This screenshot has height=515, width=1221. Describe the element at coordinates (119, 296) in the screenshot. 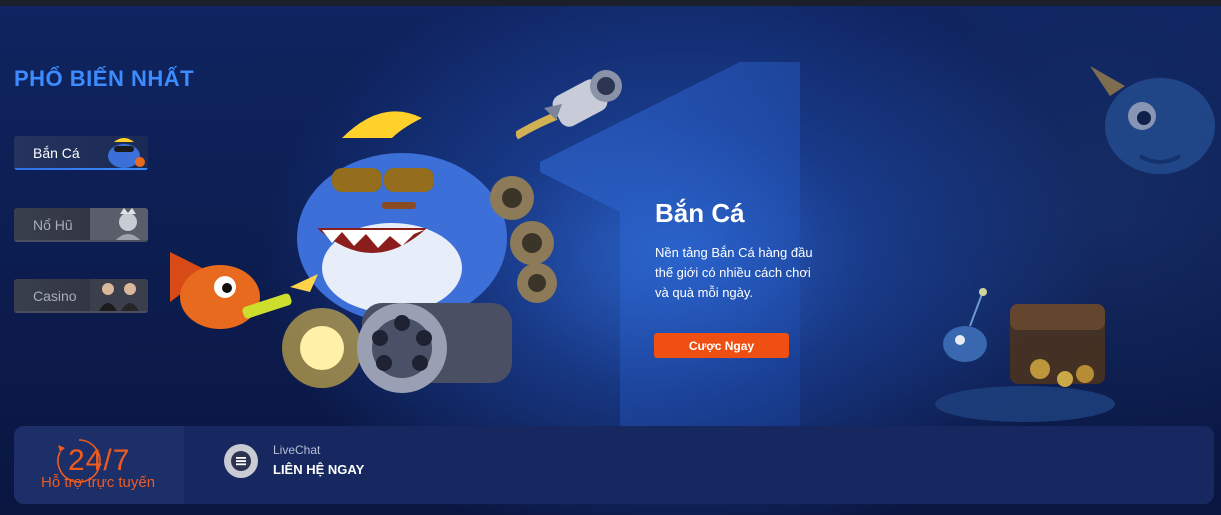

I see `casino-game-thumbnail` at that location.